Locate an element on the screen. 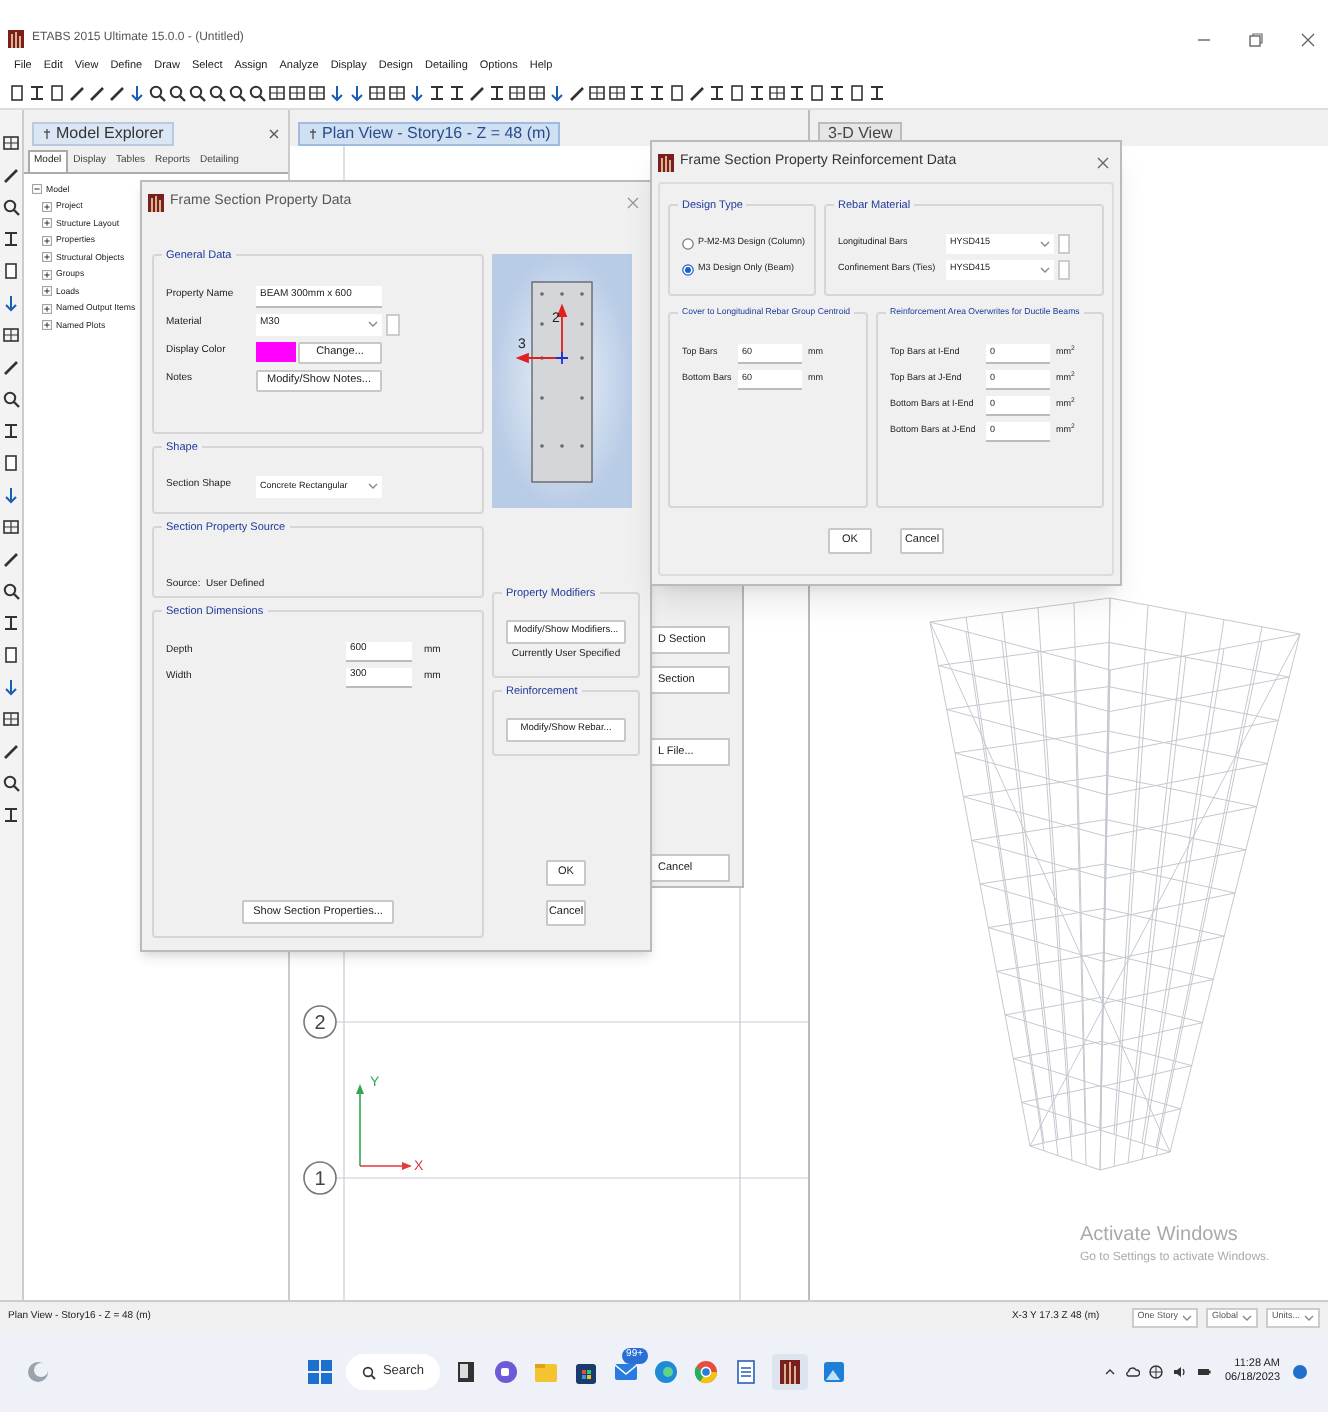 Image resolution: width=1328 pixels, height=1412 pixels. notification-icon is located at coordinates (1300, 1372).